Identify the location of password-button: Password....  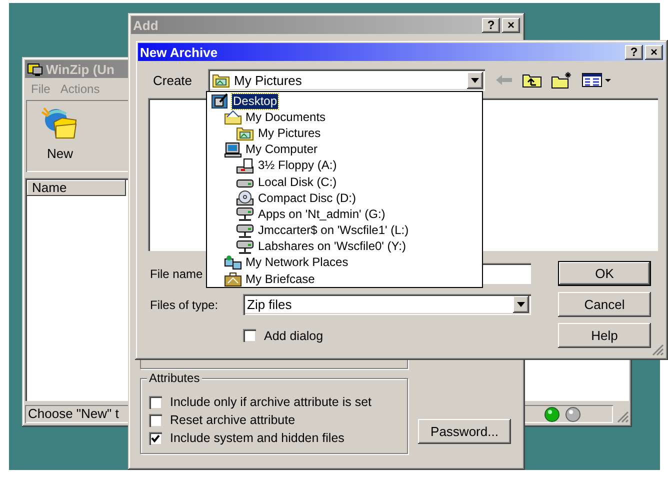
(464, 431).